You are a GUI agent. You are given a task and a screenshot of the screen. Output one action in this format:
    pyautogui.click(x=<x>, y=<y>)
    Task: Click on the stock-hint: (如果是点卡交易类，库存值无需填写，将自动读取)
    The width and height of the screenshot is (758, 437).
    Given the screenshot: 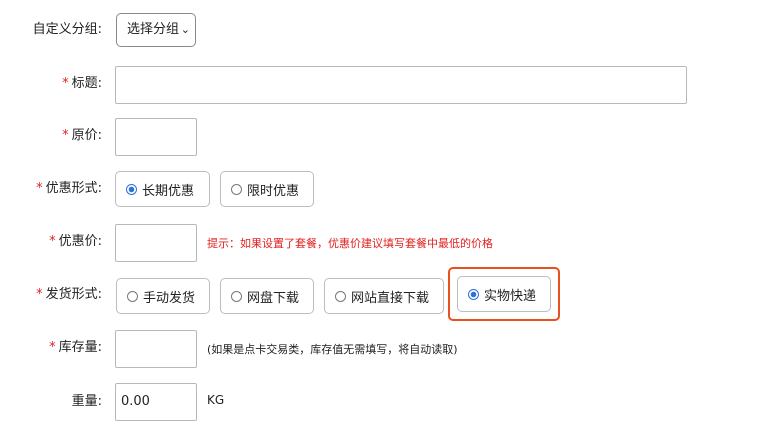 What is the action you would take?
    pyautogui.click(x=332, y=349)
    